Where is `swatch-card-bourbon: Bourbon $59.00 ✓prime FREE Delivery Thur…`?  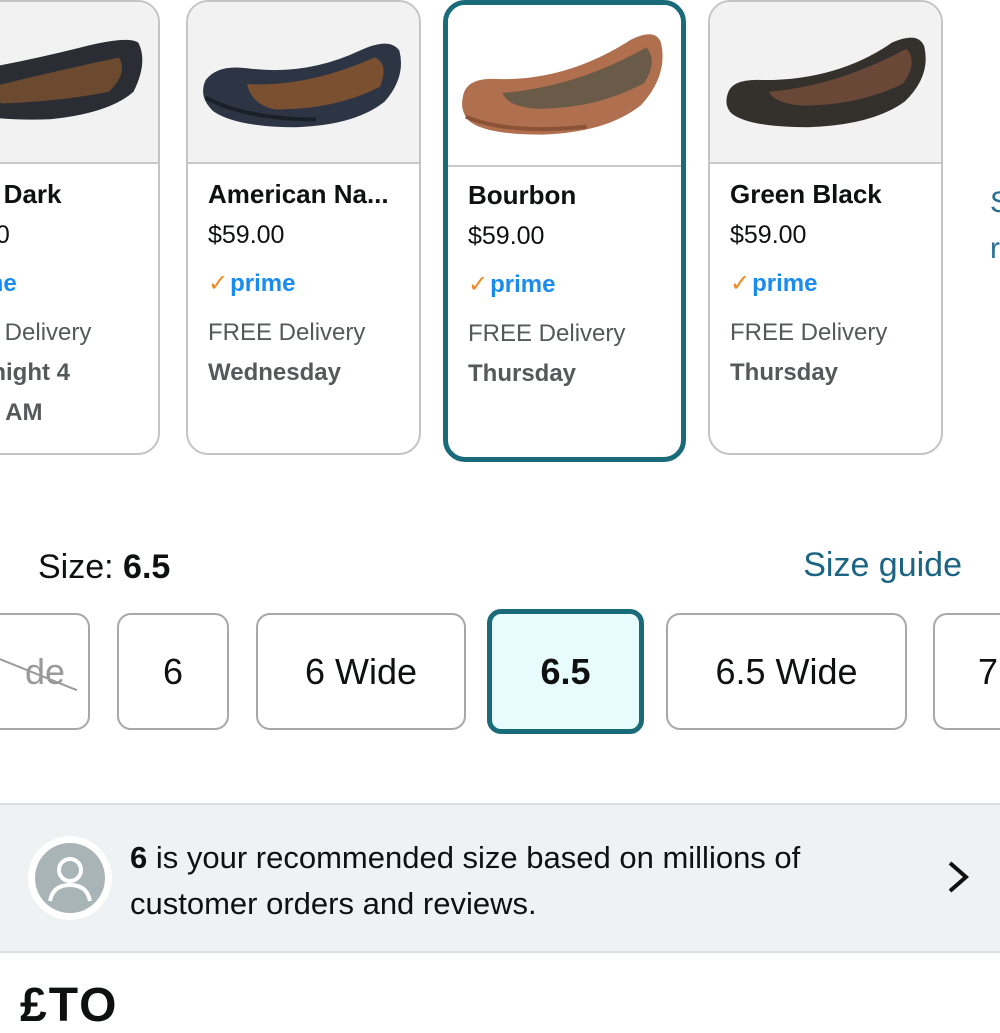
swatch-card-bourbon: Bourbon $59.00 ✓prime FREE Delivery Thur… is located at coordinates (564, 231).